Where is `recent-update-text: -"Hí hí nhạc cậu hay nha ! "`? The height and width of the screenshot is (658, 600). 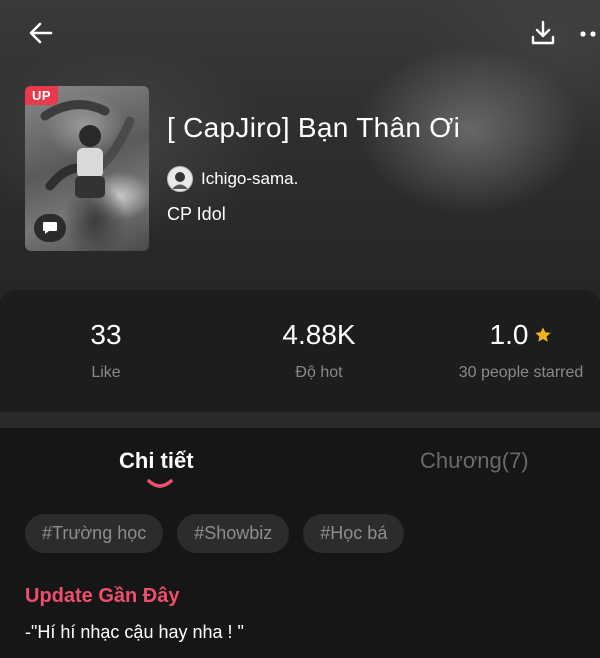 recent-update-text: -"Hí hí nhạc cậu hay nha ! " is located at coordinates (134, 632).